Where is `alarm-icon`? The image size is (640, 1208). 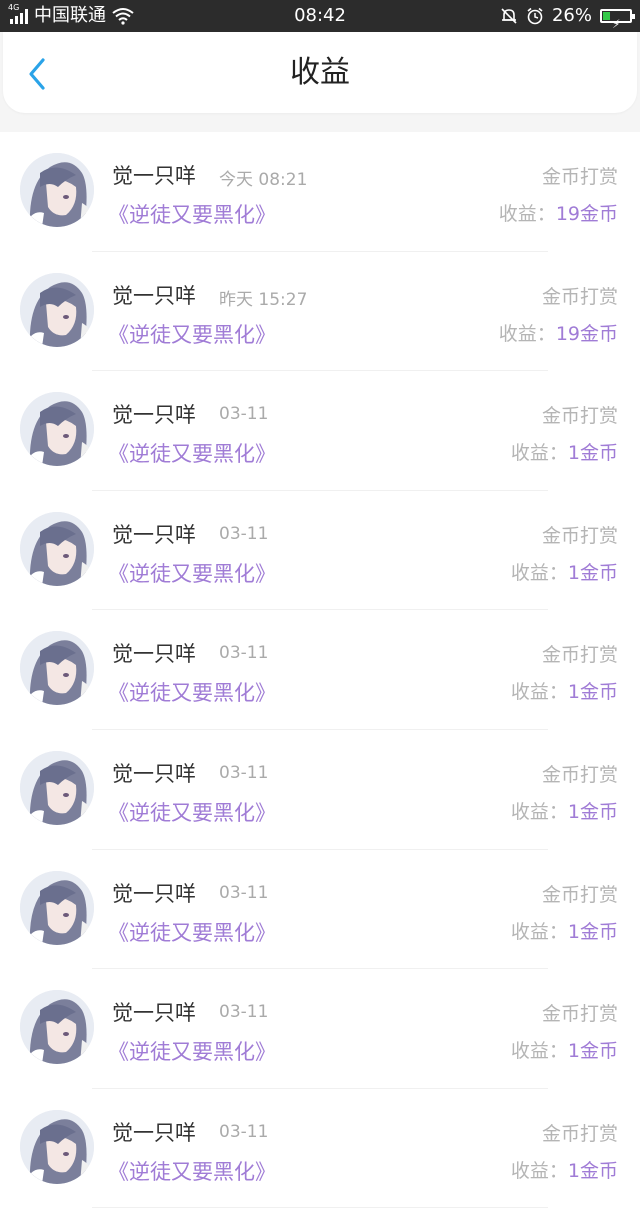
alarm-icon is located at coordinates (535, 16).